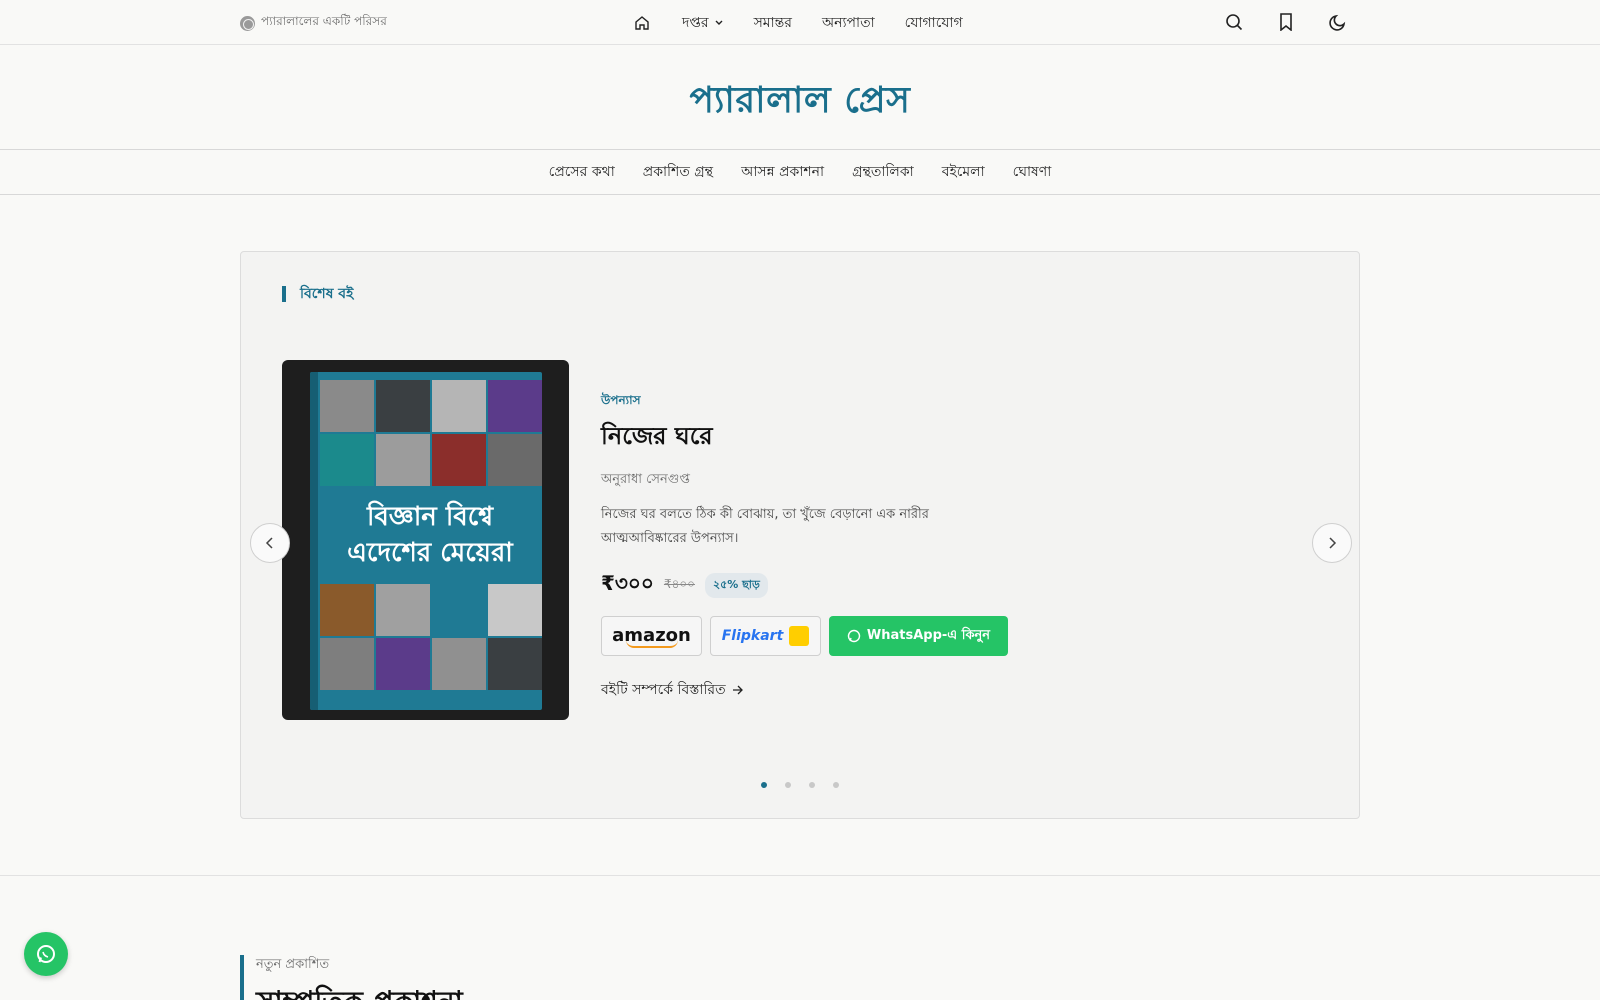 This screenshot has height=1000, width=1600. What do you see at coordinates (317, 294) in the screenshot?
I see `section-label: বিশেষ বই` at bounding box center [317, 294].